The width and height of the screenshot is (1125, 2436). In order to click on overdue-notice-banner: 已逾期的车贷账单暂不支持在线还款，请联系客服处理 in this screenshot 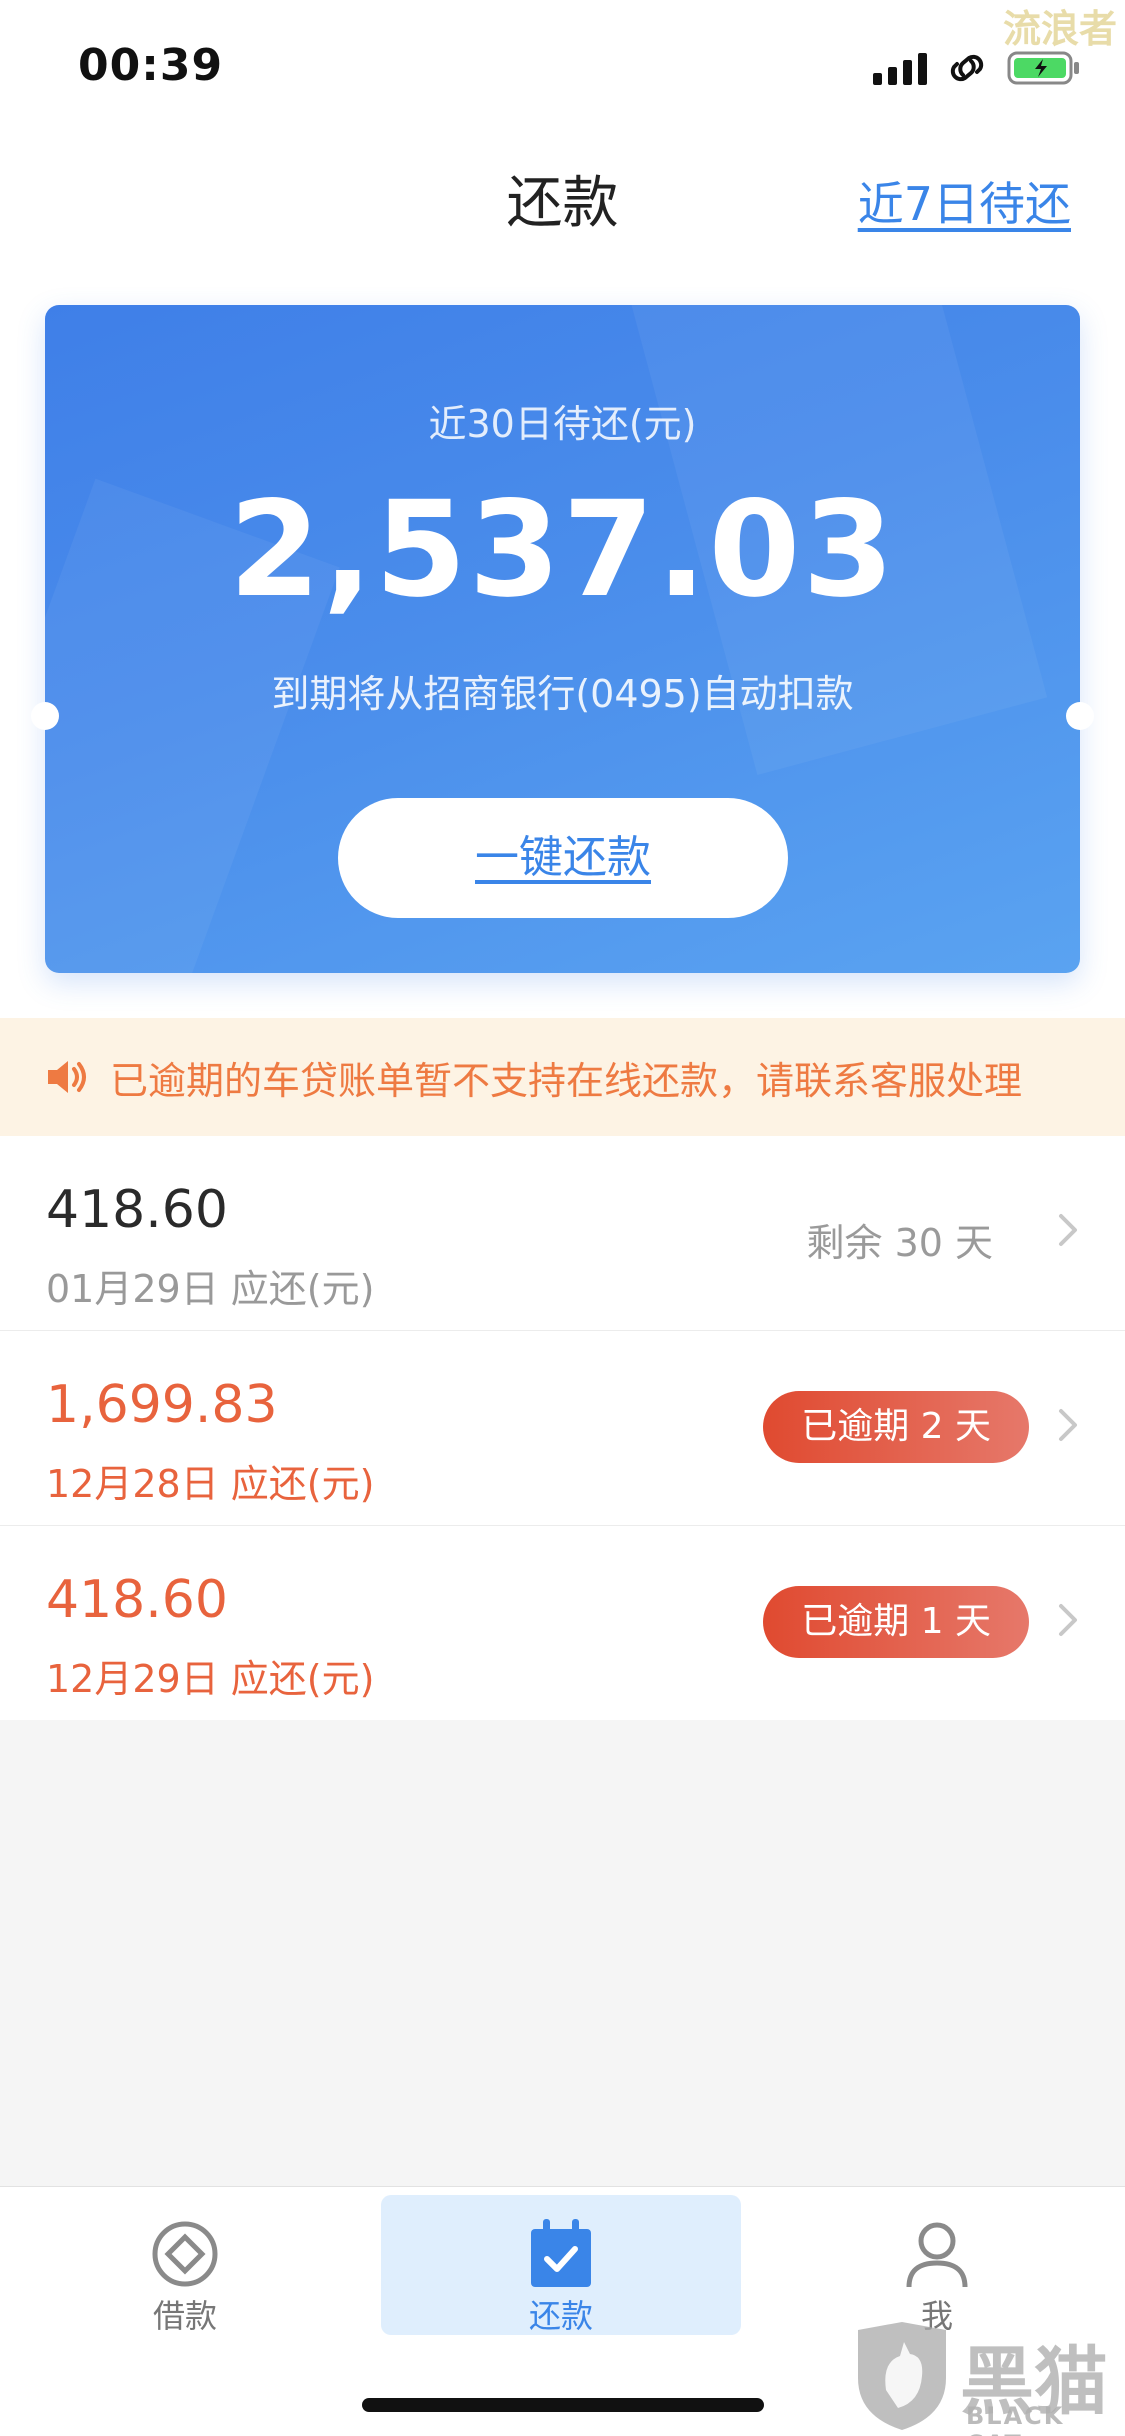, I will do `click(562, 1077)`.